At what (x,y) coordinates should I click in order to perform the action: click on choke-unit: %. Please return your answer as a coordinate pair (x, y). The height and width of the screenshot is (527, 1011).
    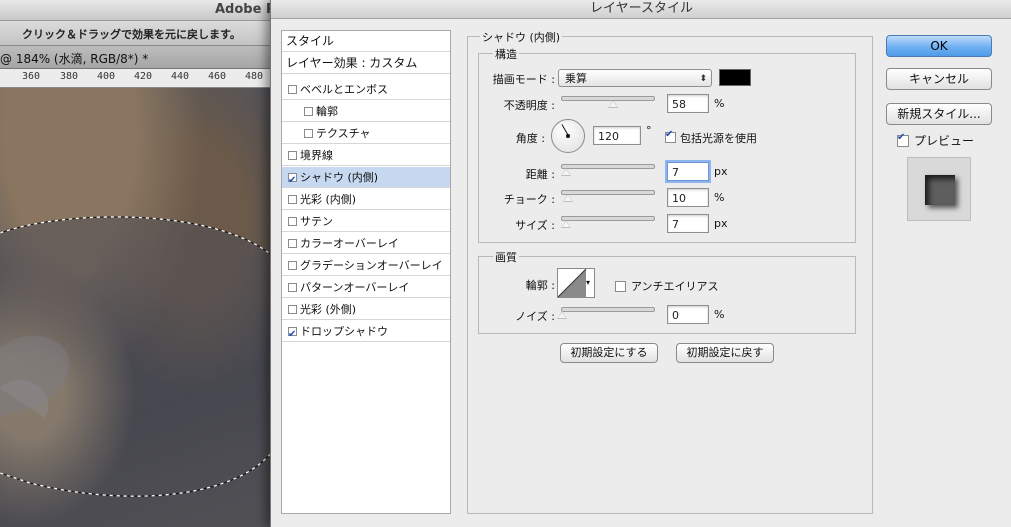
    Looking at the image, I should click on (719, 197).